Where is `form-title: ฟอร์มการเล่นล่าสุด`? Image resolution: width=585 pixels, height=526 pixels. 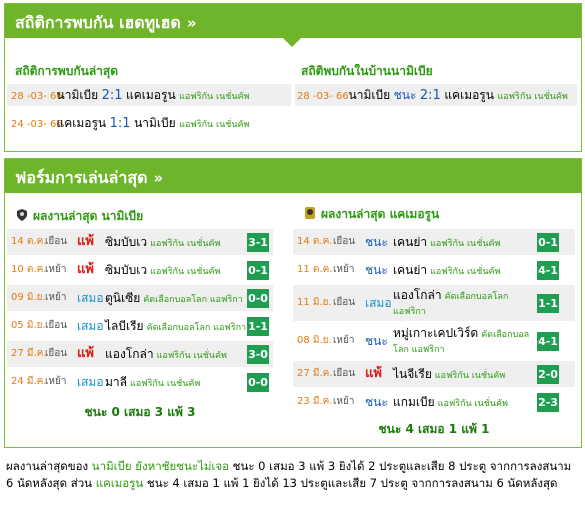
form-title: ฟอร์มการเล่นล่าสุด is located at coordinates (81, 177).